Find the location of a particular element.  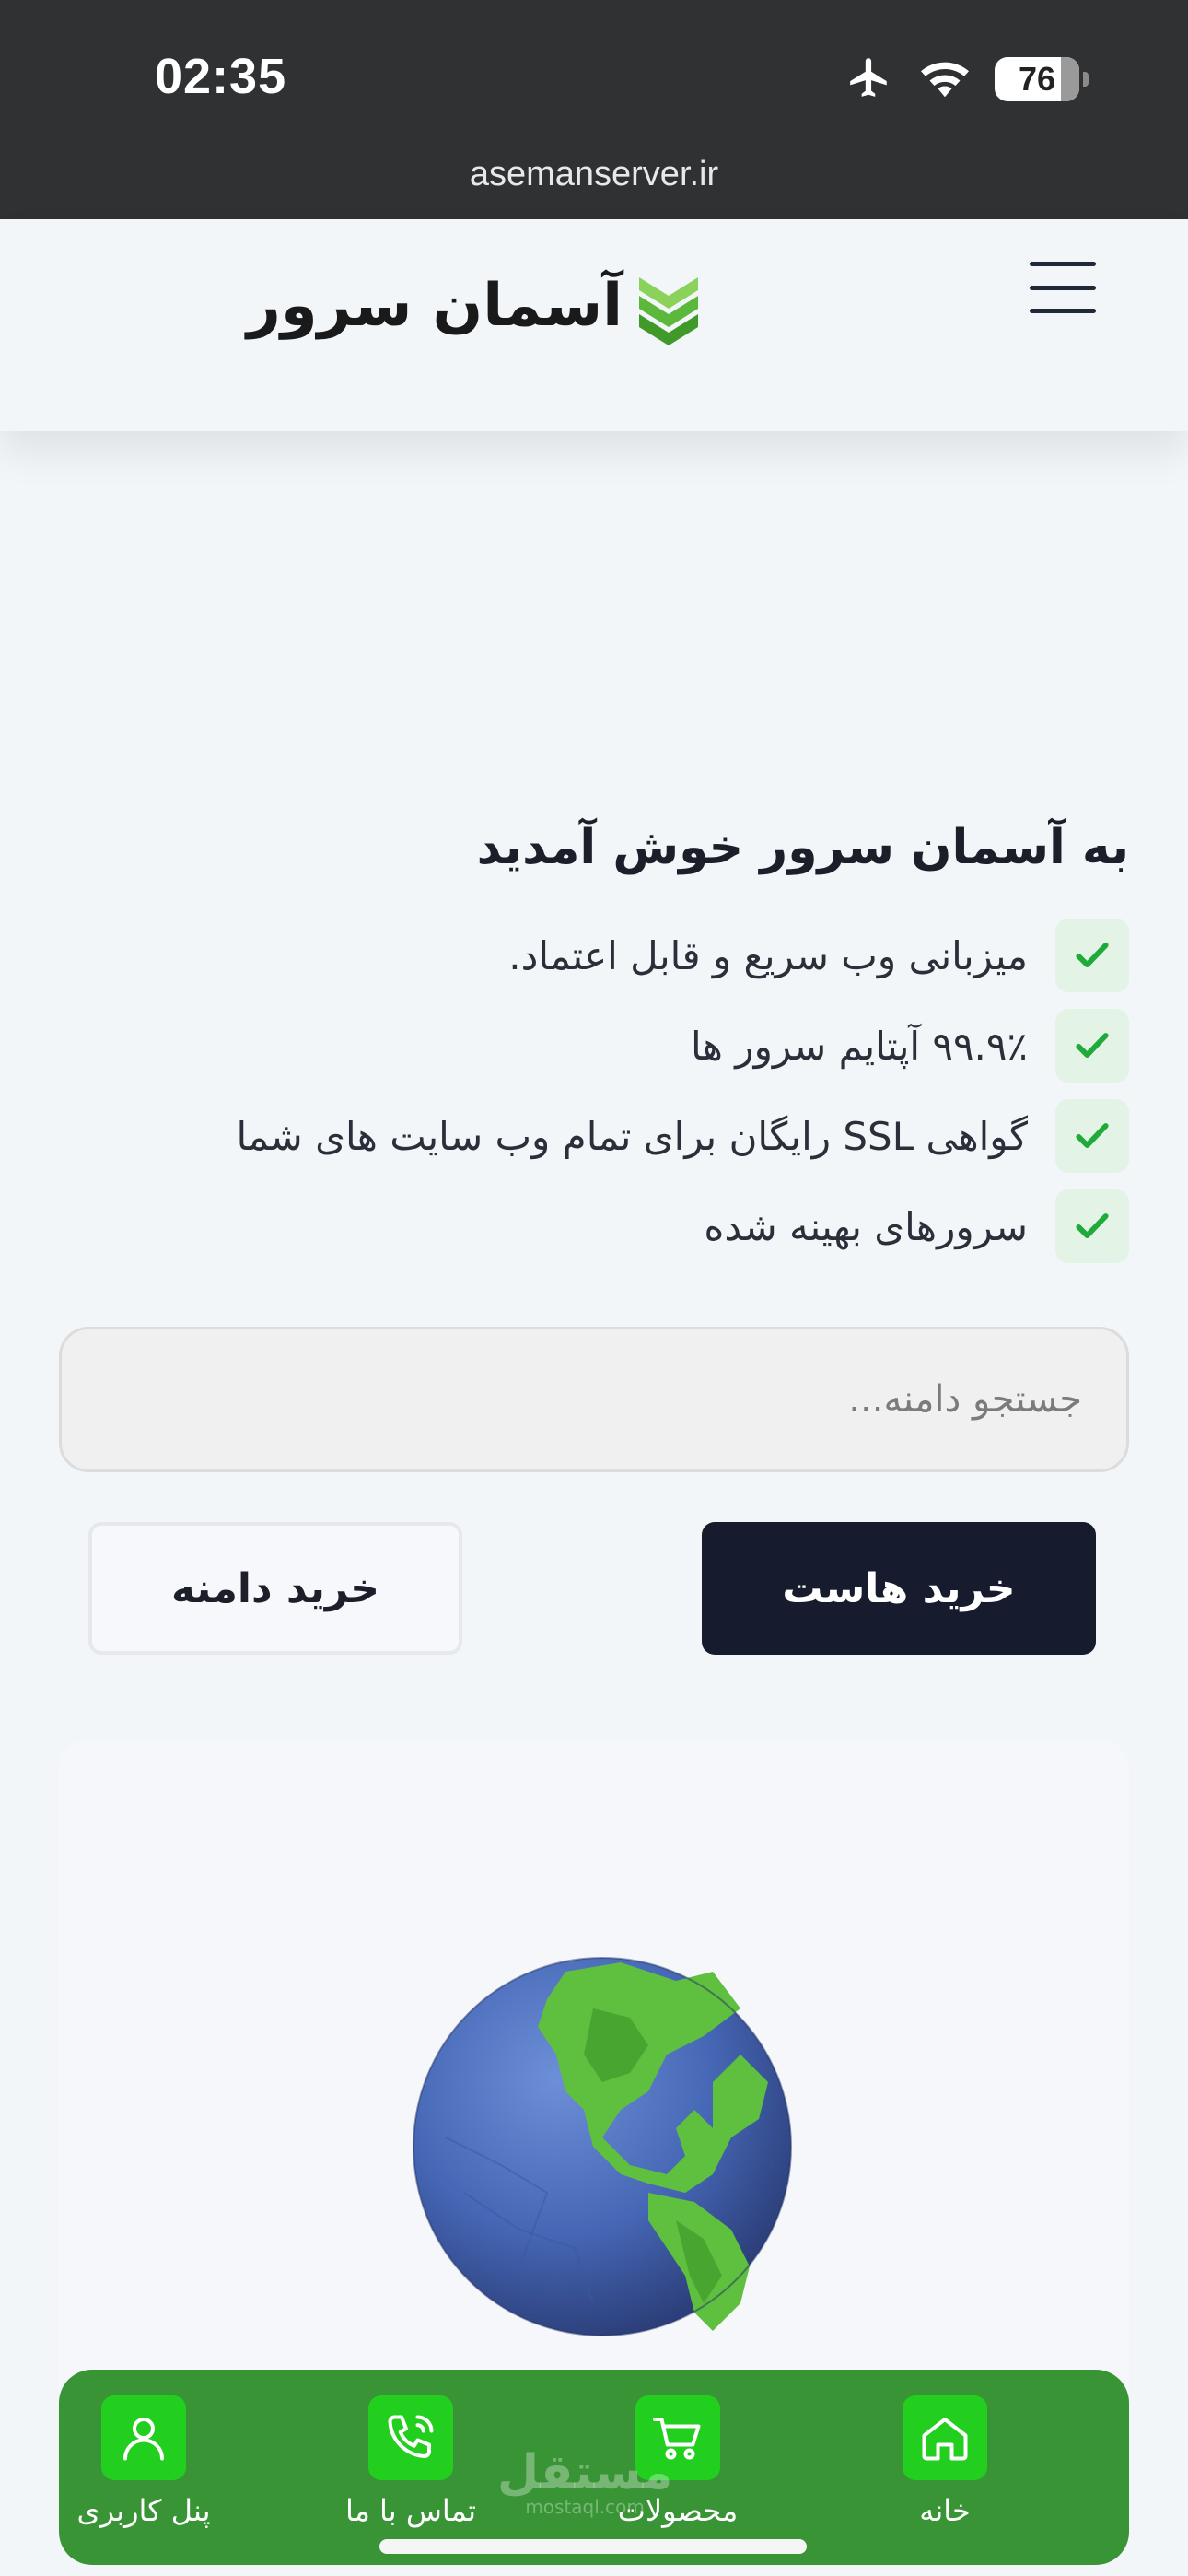

nav-label: خانه is located at coordinates (945, 2510).